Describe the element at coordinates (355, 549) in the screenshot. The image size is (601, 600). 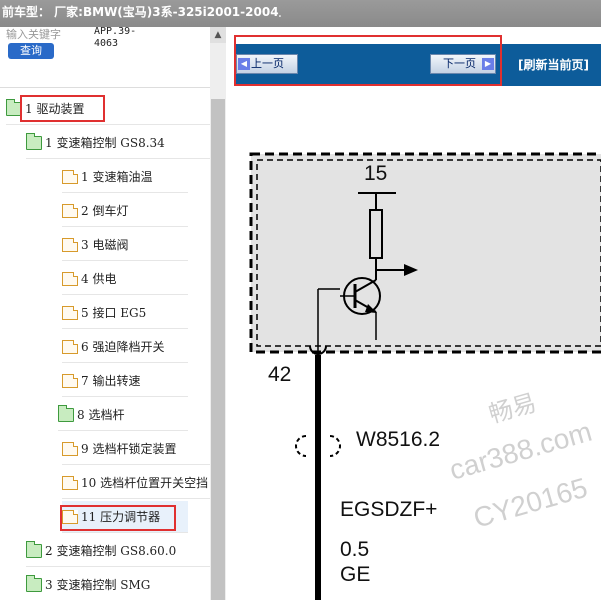
I see `wire-size: 0.5` at that location.